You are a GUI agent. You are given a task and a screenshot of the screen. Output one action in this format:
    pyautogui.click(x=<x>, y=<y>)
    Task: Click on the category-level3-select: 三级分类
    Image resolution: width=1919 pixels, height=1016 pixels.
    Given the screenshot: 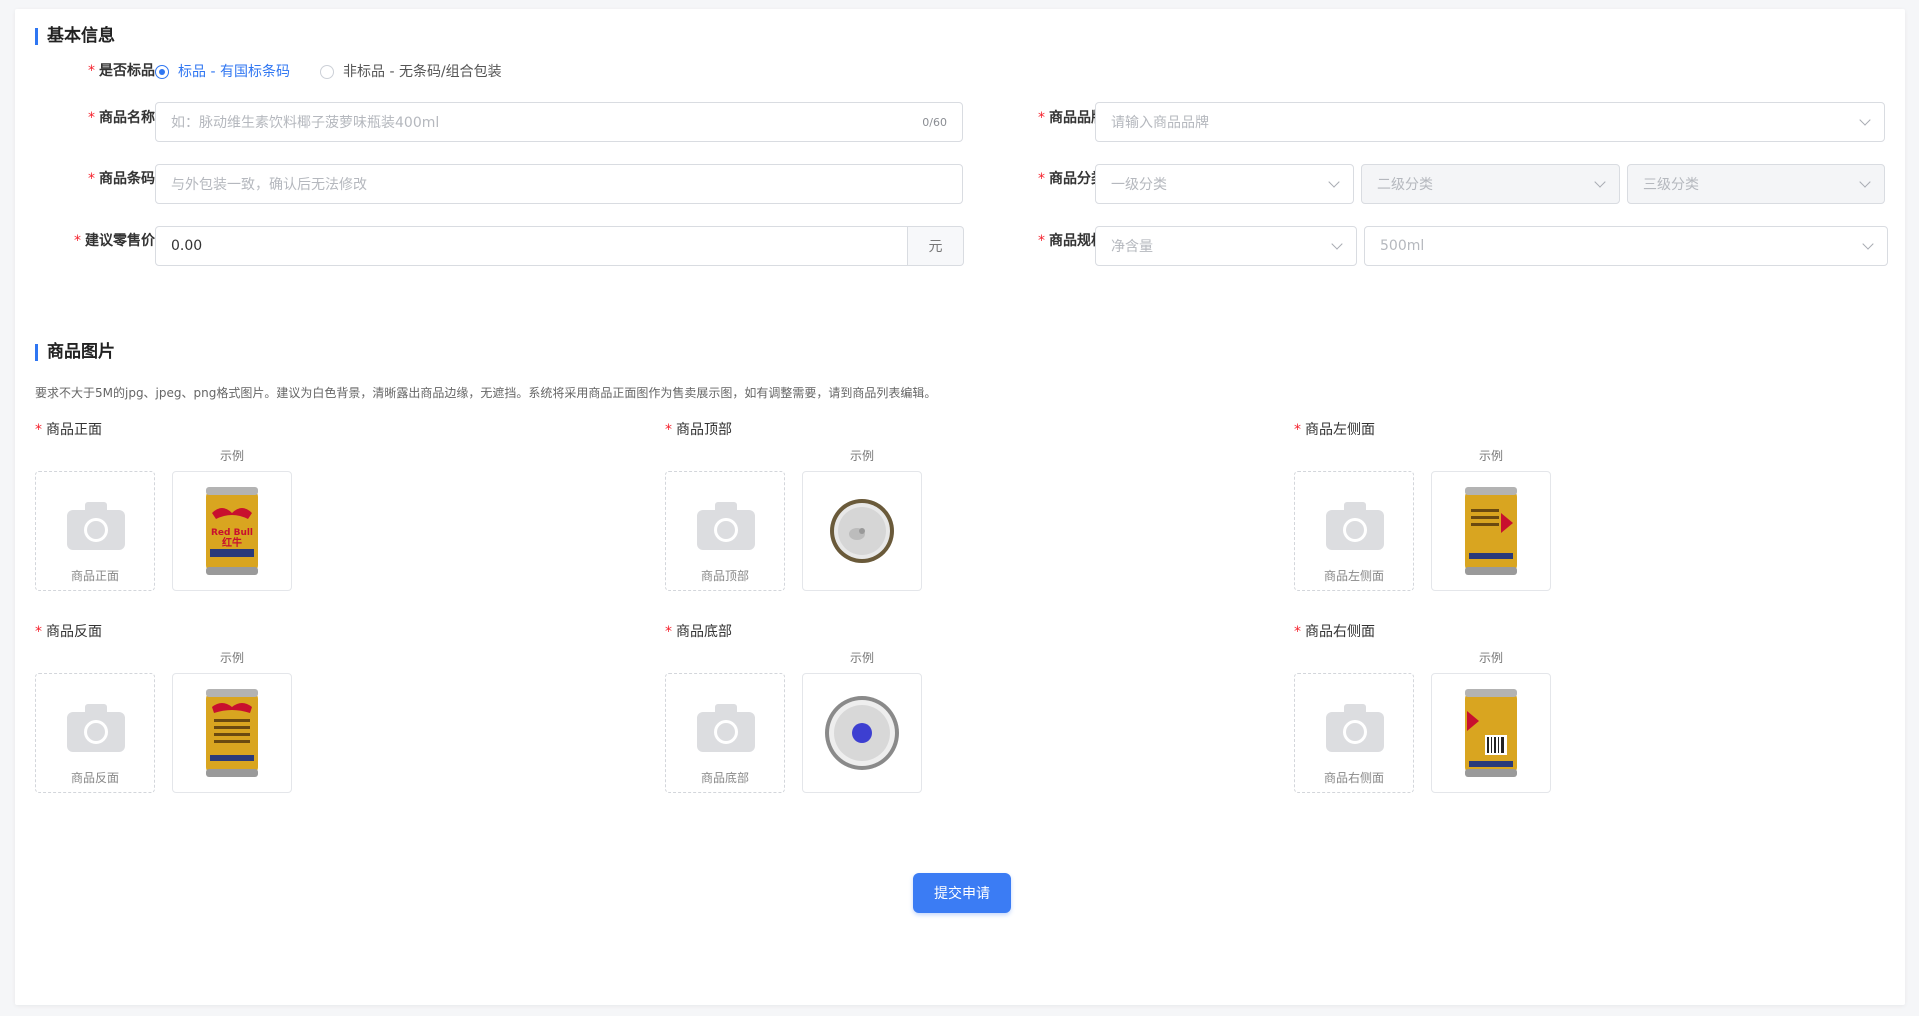 What is the action you would take?
    pyautogui.click(x=1756, y=184)
    